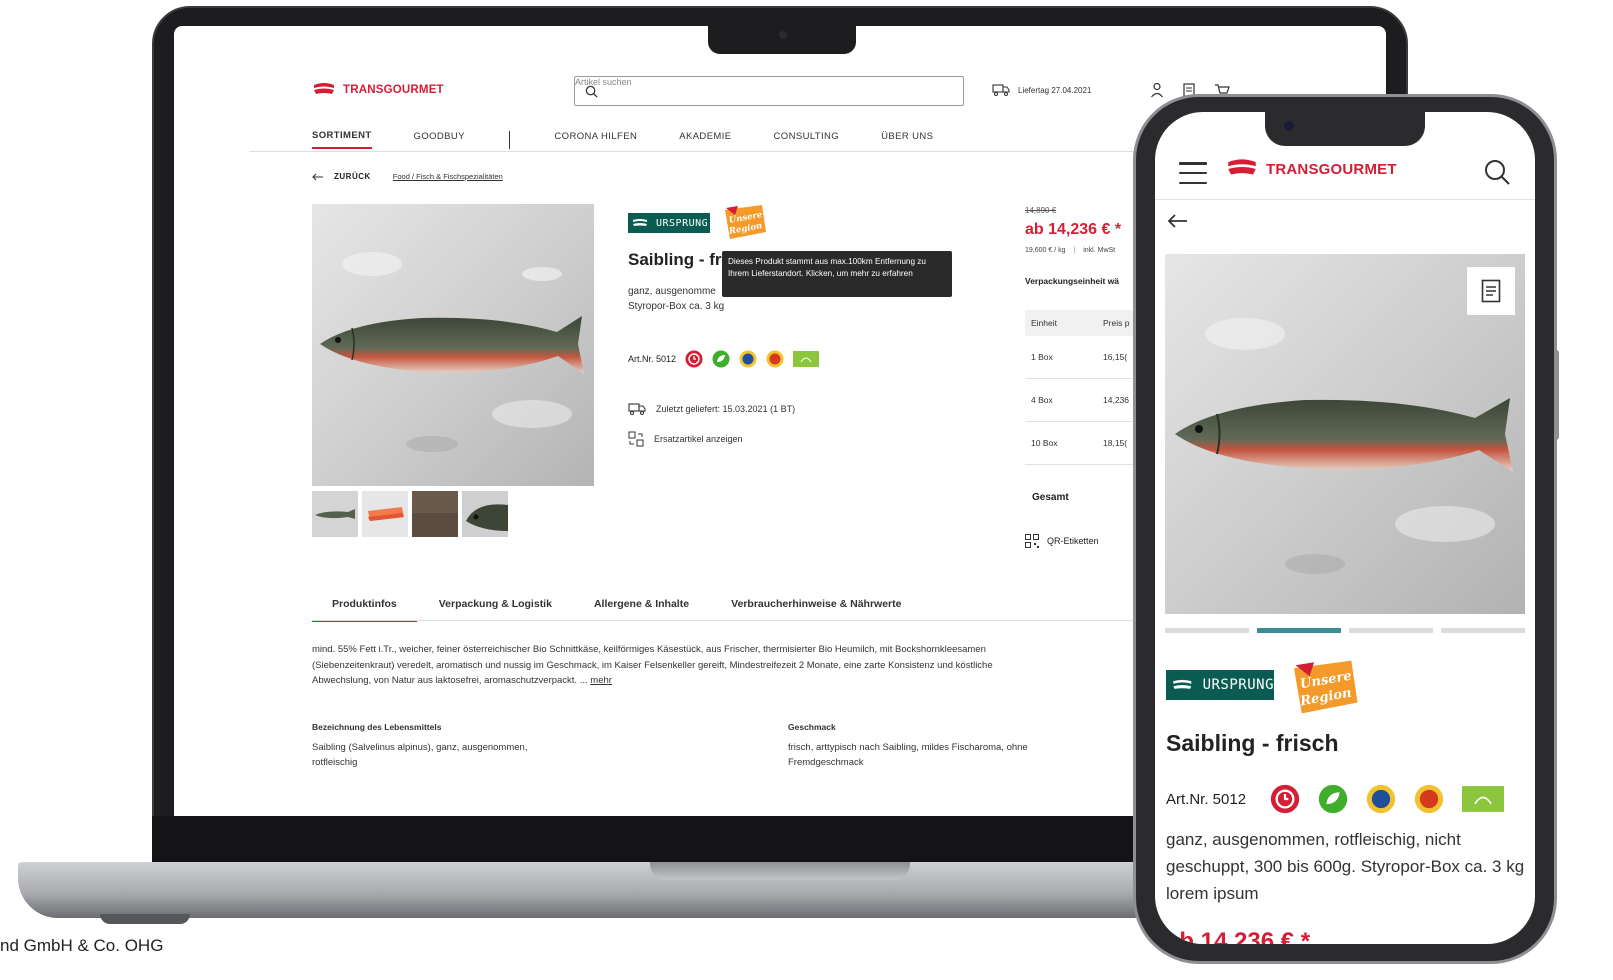 Image resolution: width=1613 pixels, height=980 pixels. Describe the element at coordinates (640, 222) in the screenshot. I see `ursprung-logo-icon` at that location.